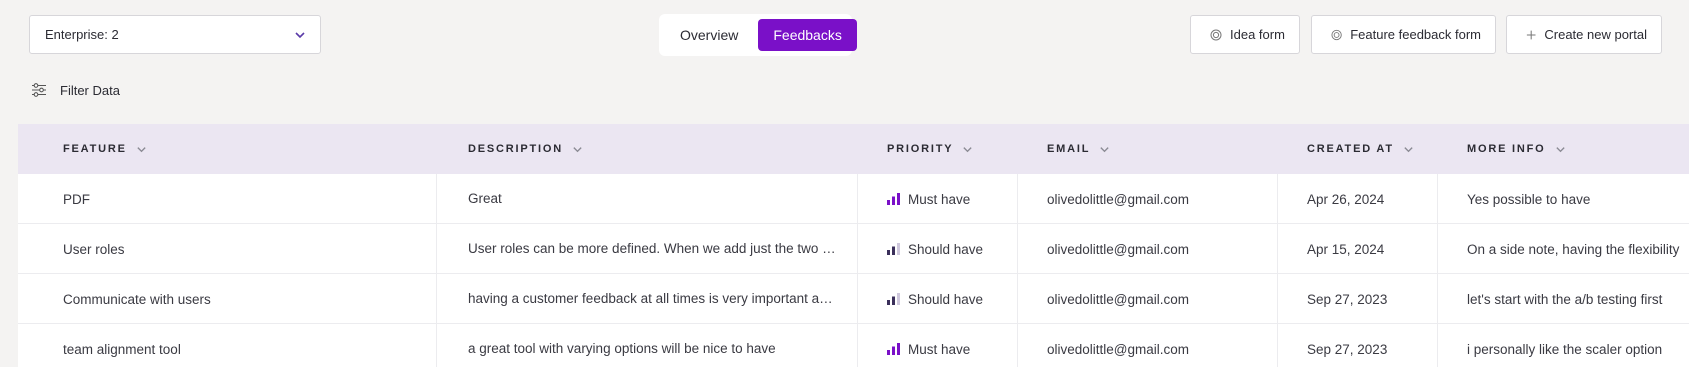  What do you see at coordinates (1346, 199) in the screenshot?
I see `cell-created-at: Apr 26, 2024` at bounding box center [1346, 199].